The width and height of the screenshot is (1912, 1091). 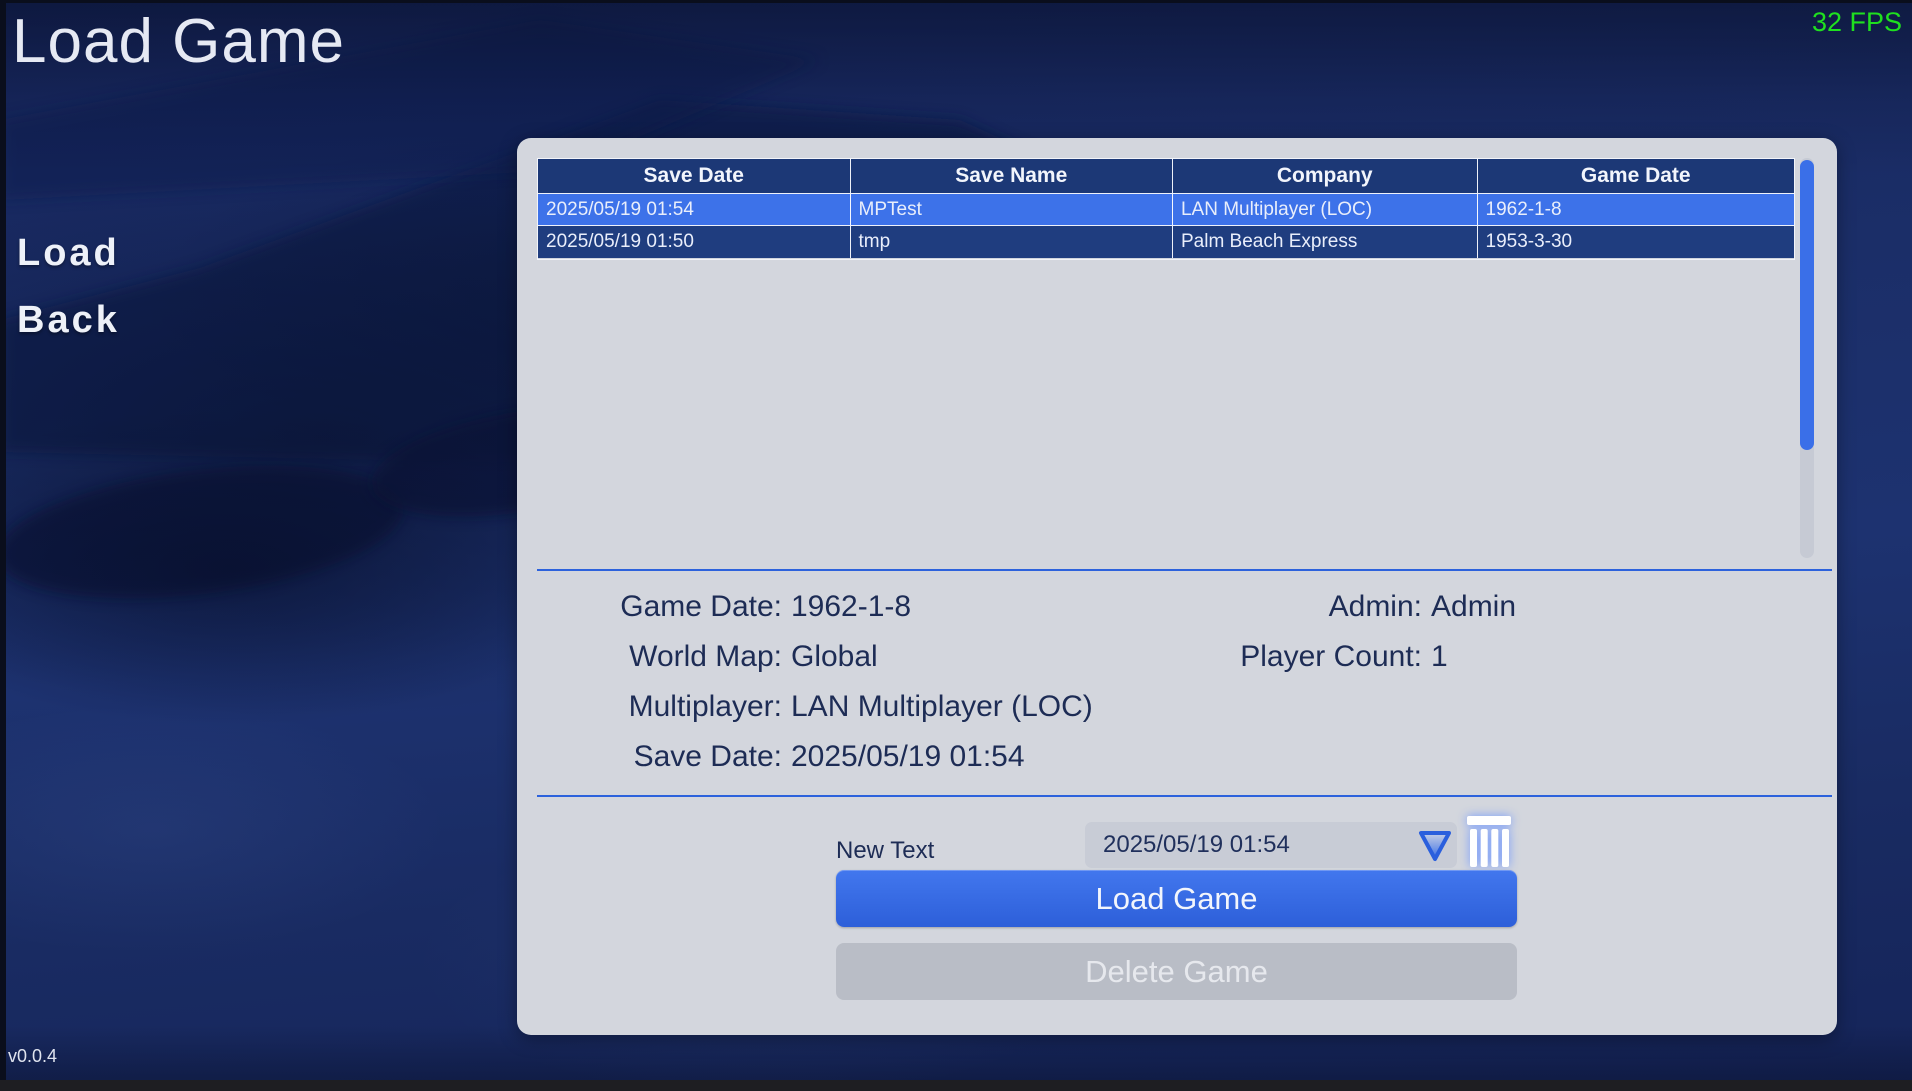 I want to click on menu-item-load: Load, so click(x=68, y=253).